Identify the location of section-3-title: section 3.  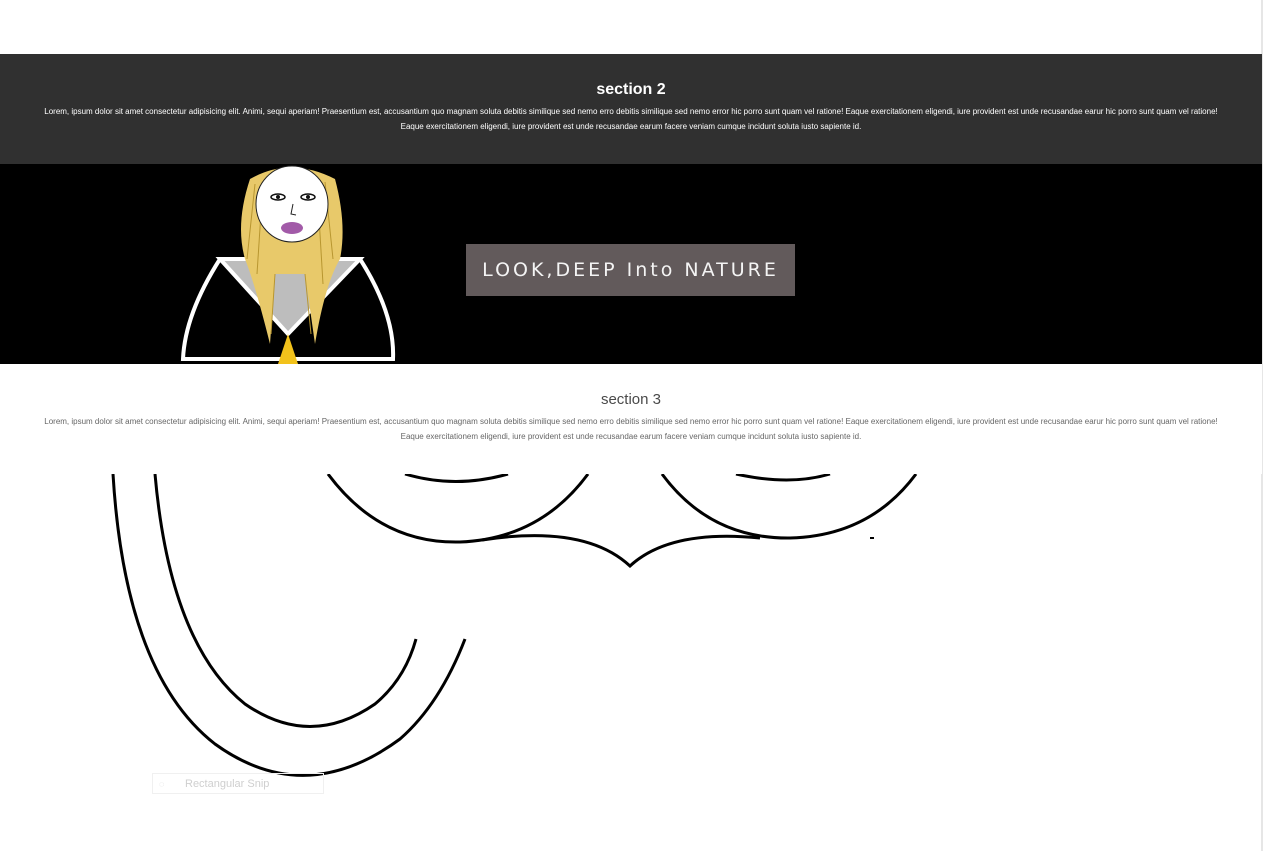
(631, 399).